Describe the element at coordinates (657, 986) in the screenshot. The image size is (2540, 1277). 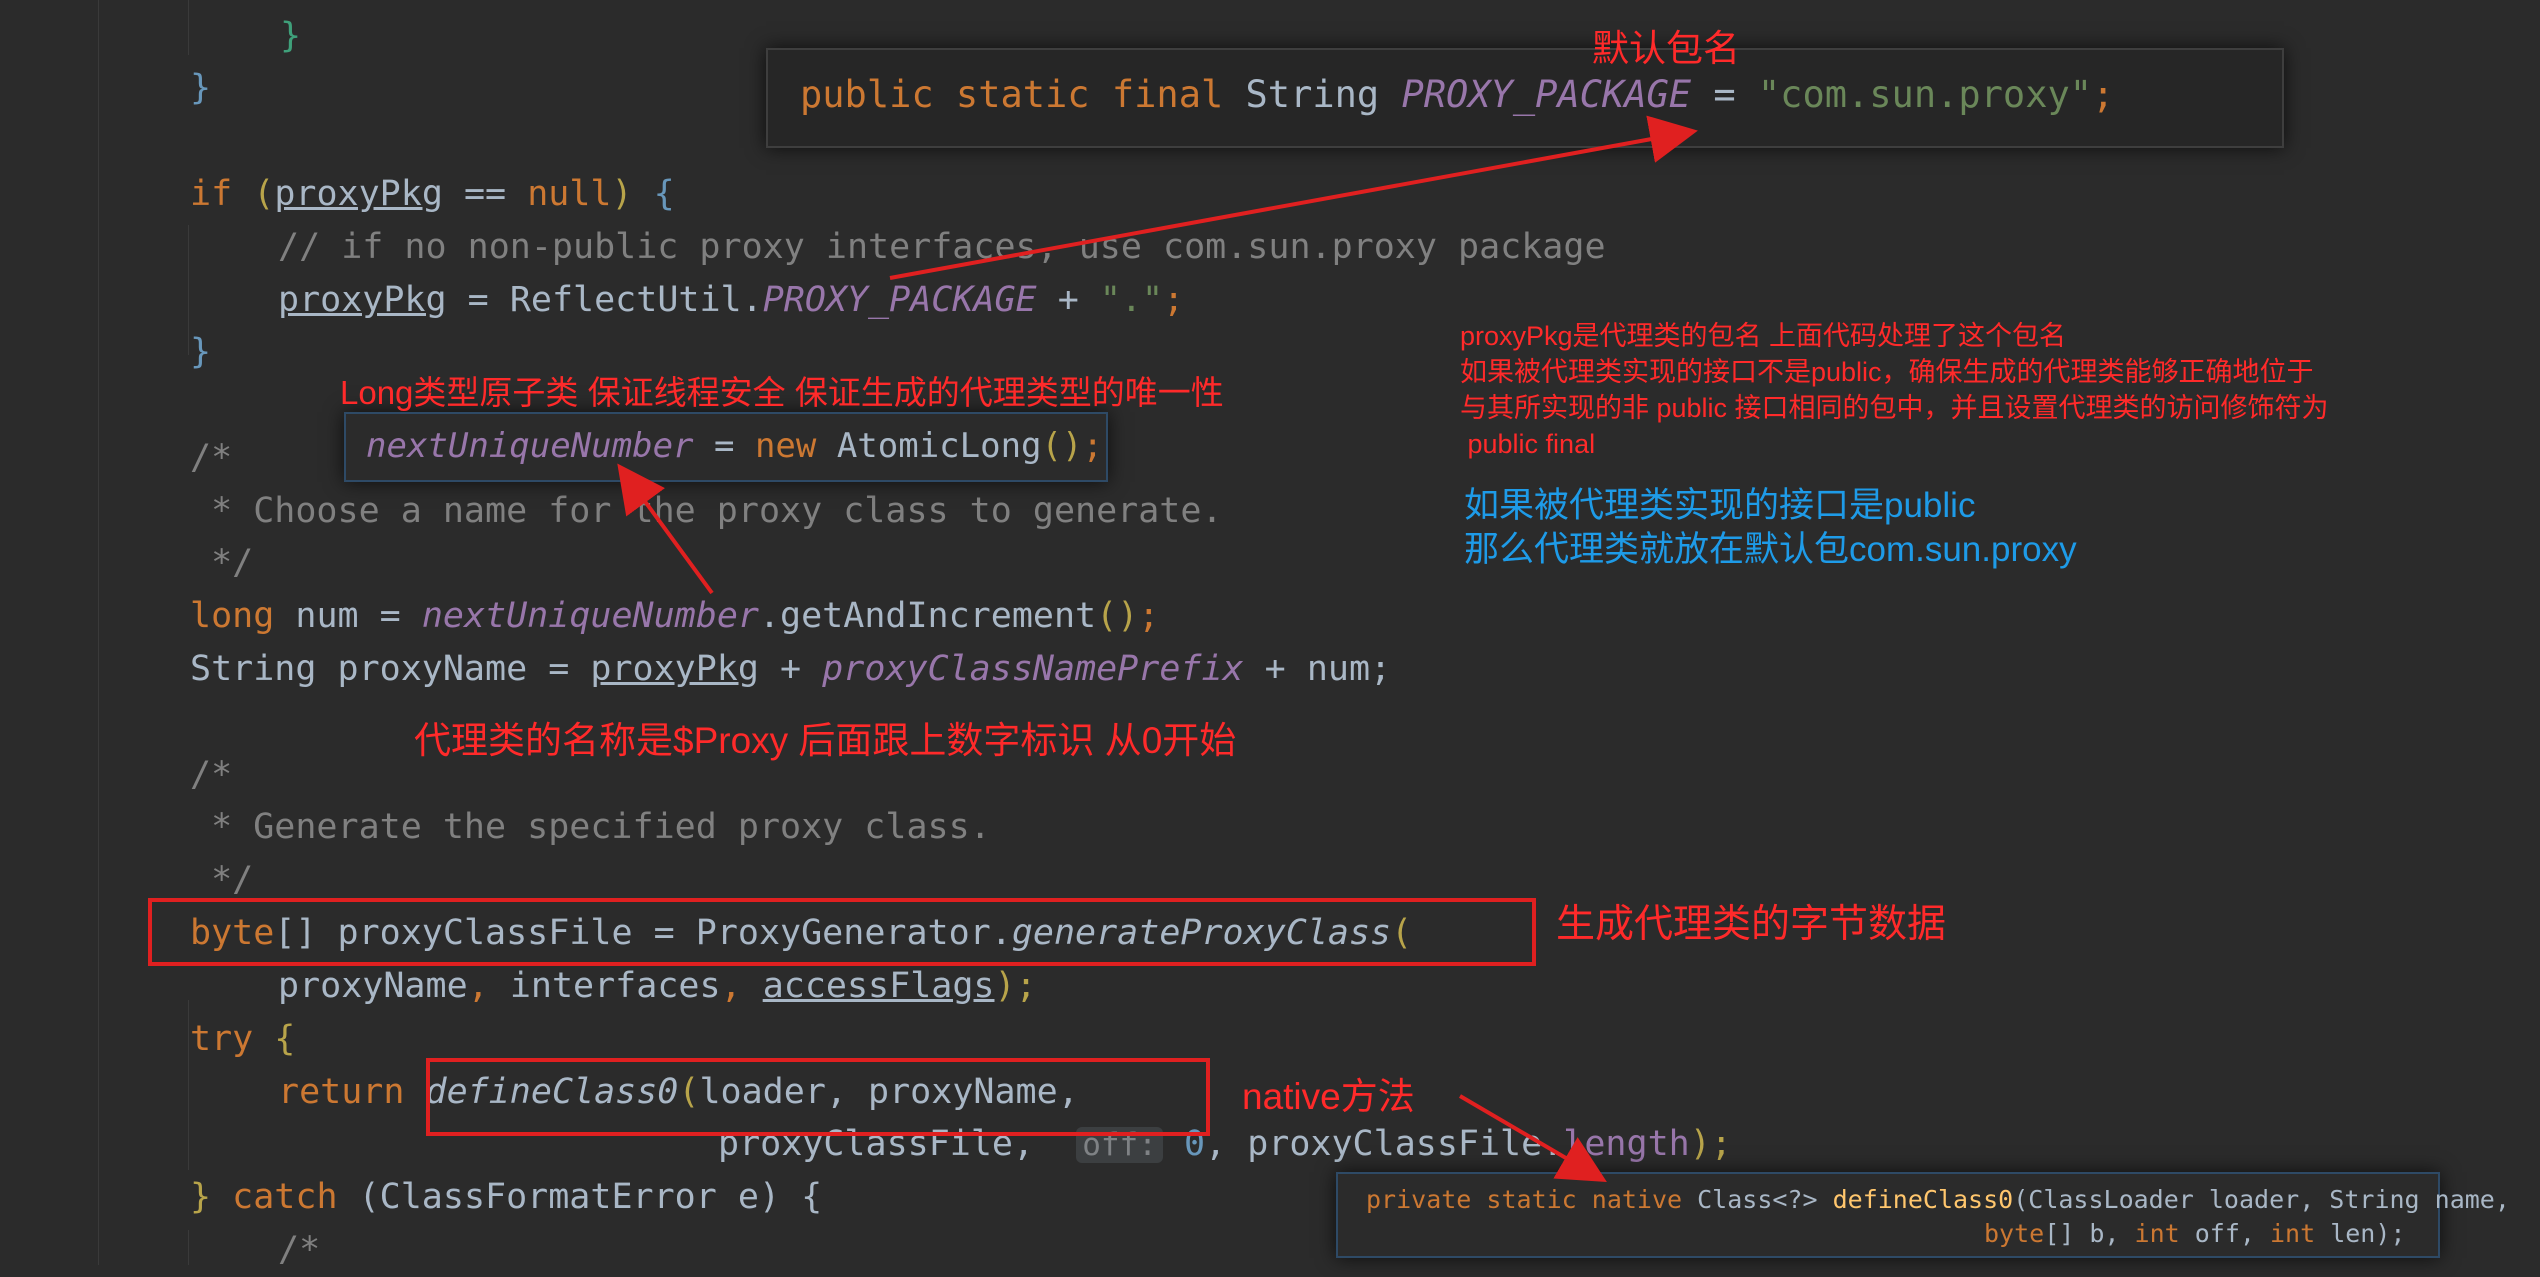
I see `code-args-line: proxyName, interfaces, accessFlags);` at that location.